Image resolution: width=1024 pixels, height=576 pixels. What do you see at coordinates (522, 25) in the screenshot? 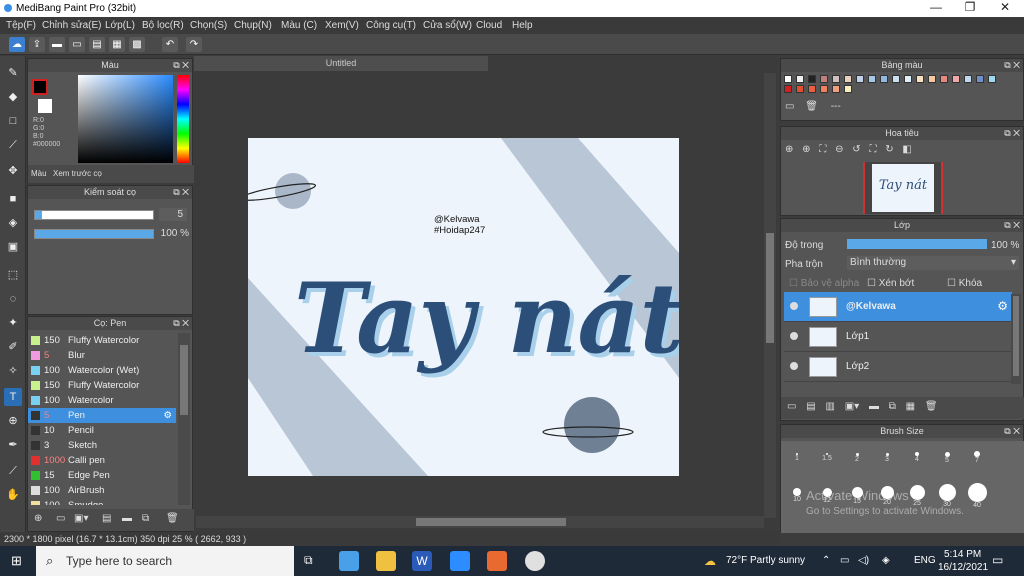
I see `menu-help: Help` at bounding box center [522, 25].